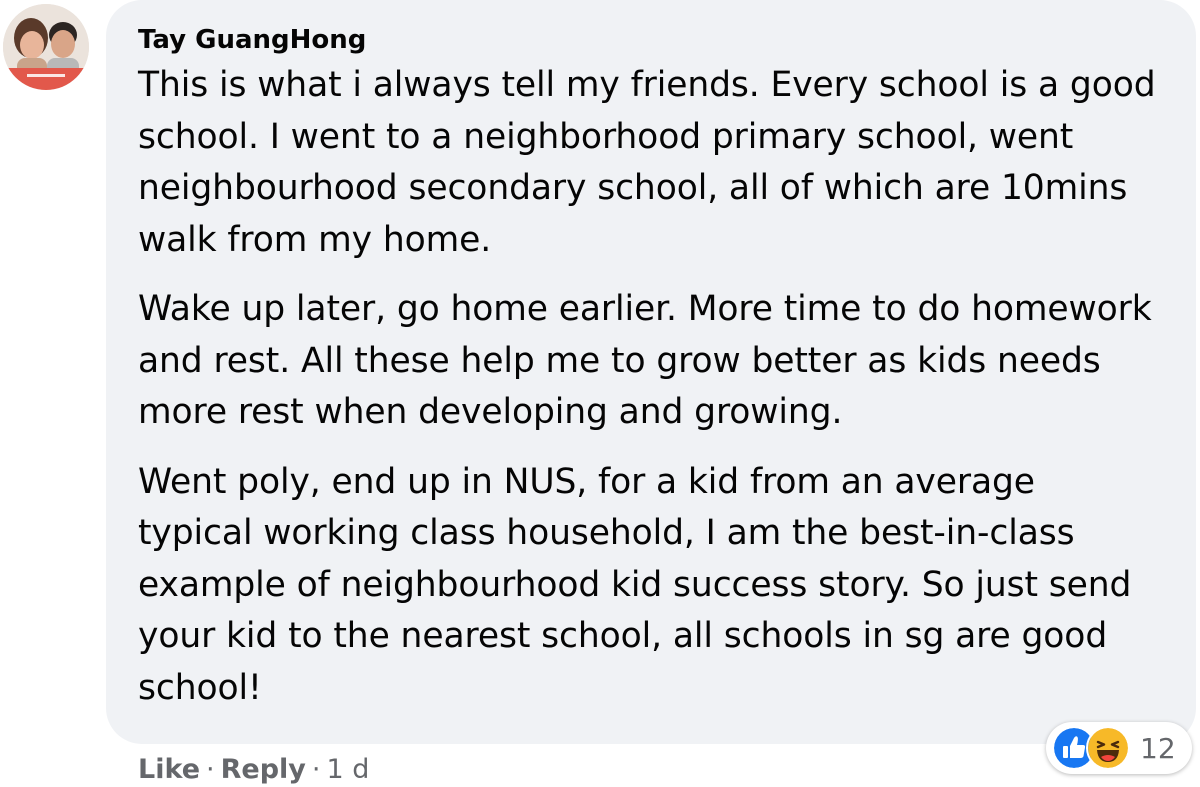 Image resolution: width=1200 pixels, height=787 pixels. Describe the element at coordinates (169, 769) in the screenshot. I see `like-button: Like` at that location.